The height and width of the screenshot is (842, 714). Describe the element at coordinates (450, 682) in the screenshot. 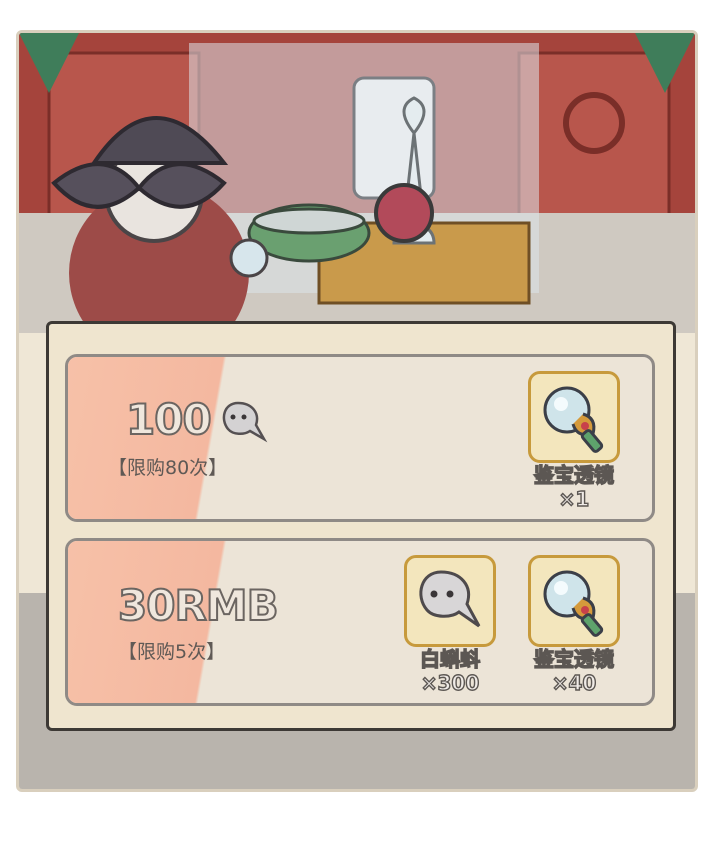

I see `reward-quantity: ×300` at that location.